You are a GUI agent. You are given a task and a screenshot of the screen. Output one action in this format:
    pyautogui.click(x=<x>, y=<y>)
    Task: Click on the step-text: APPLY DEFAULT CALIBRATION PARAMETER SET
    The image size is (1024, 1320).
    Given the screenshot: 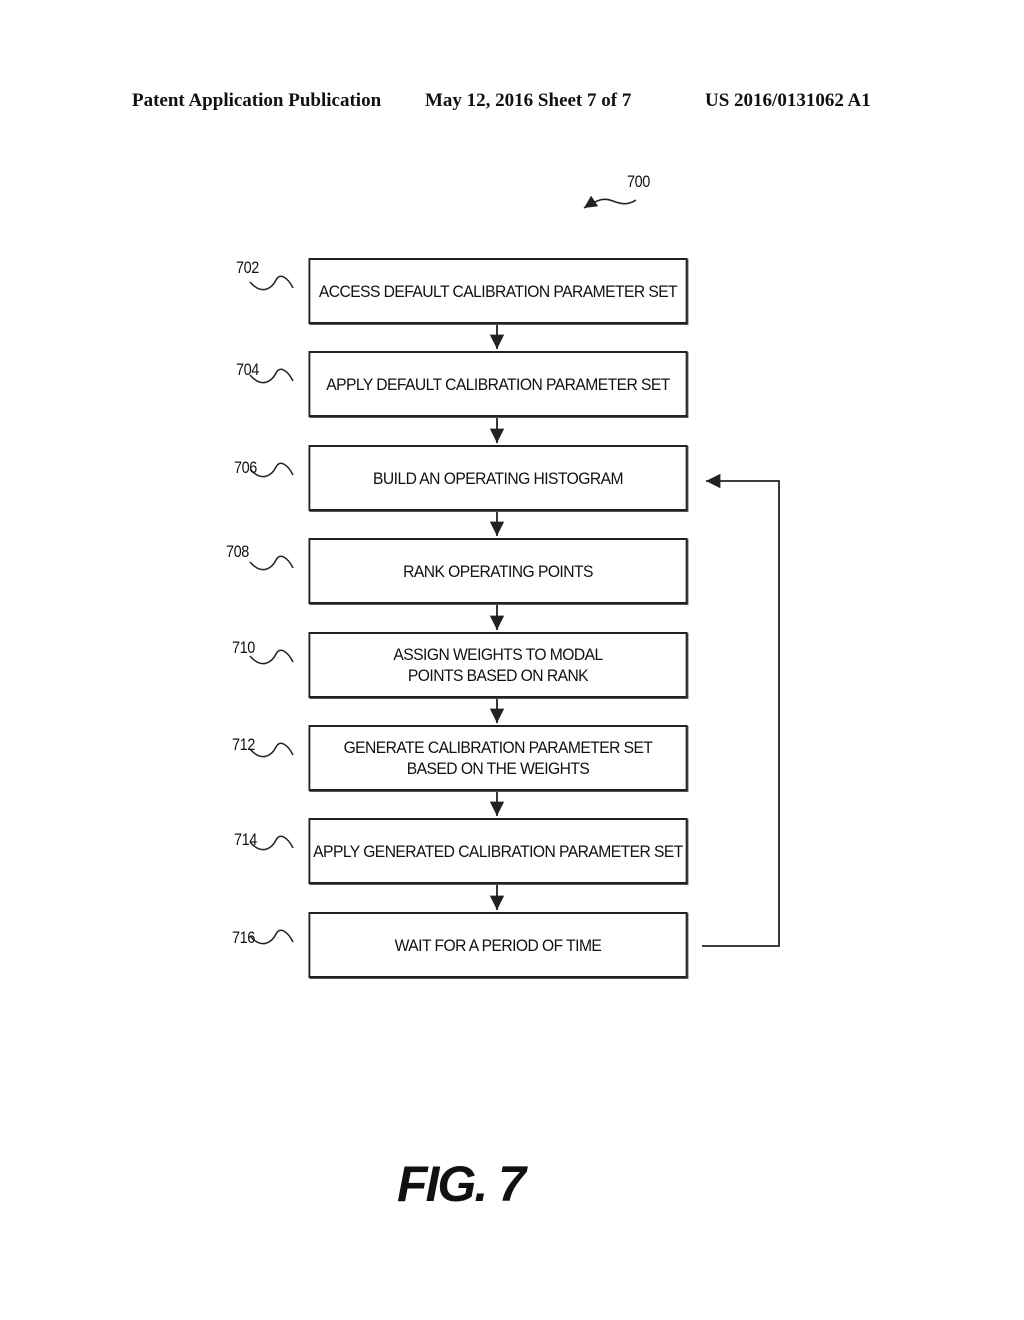 What is the action you would take?
    pyautogui.click(x=498, y=384)
    